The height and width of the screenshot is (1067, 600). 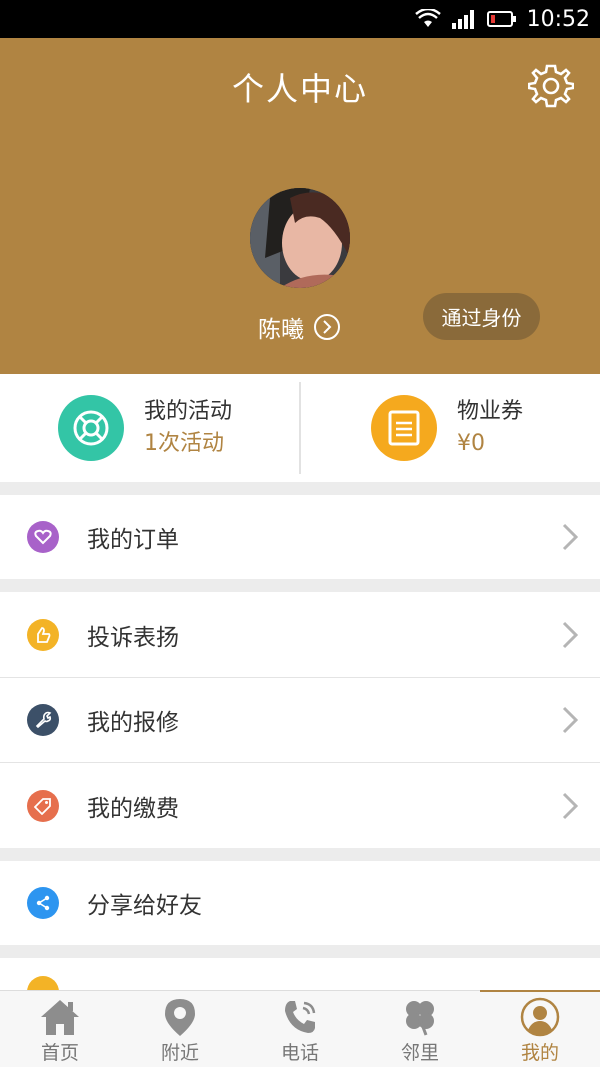 I want to click on tab-mine: 我的, so click(x=540, y=1028).